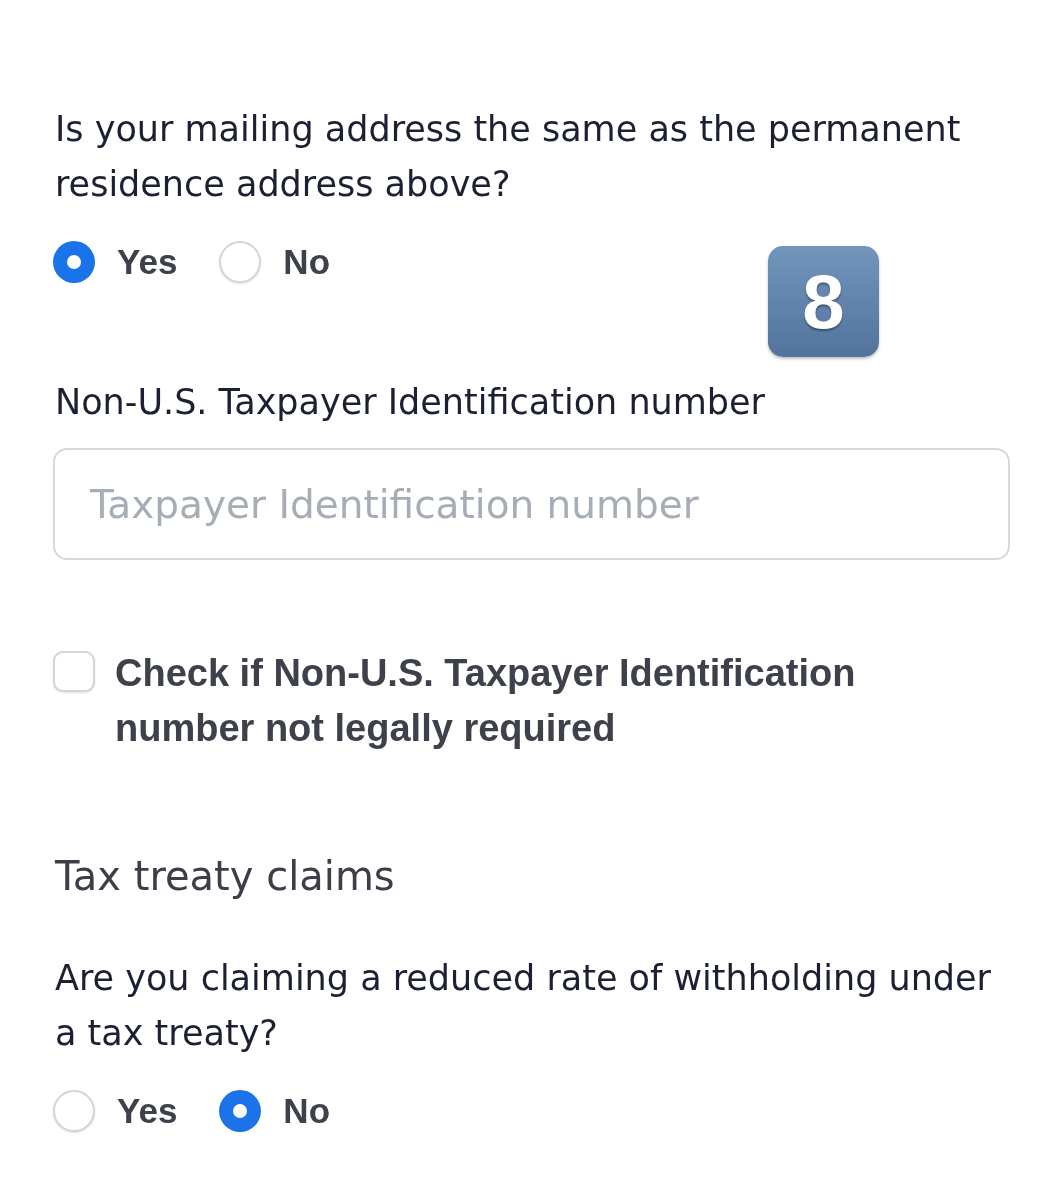  I want to click on tin-input-field: Taxpayer Identification number, so click(531, 504).